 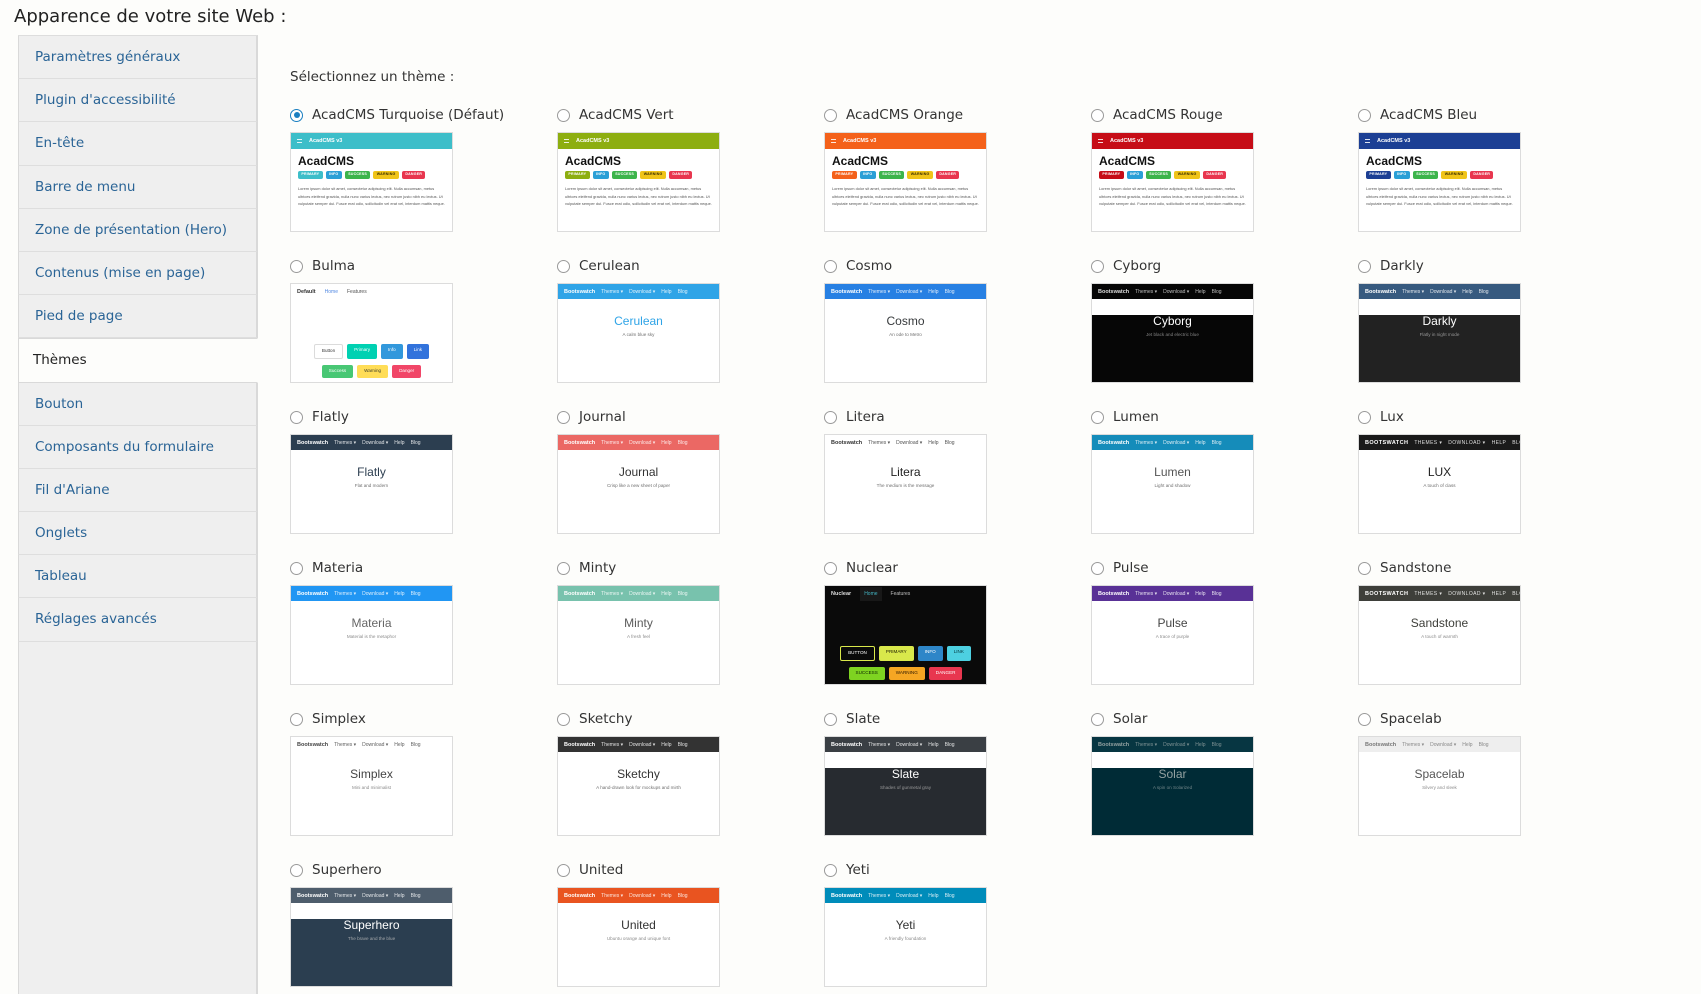 I want to click on theme-radio-minty, so click(x=563, y=568).